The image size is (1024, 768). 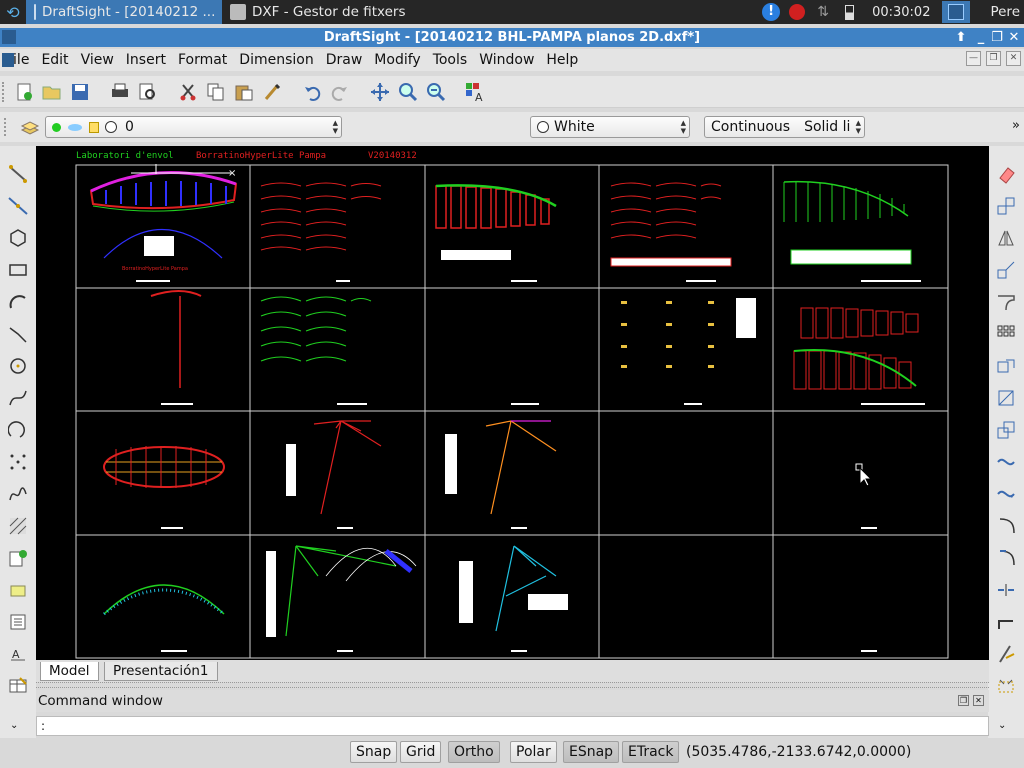 What do you see at coordinates (193, 127) in the screenshot?
I see `layer-combo: 0 ▲ ▼` at bounding box center [193, 127].